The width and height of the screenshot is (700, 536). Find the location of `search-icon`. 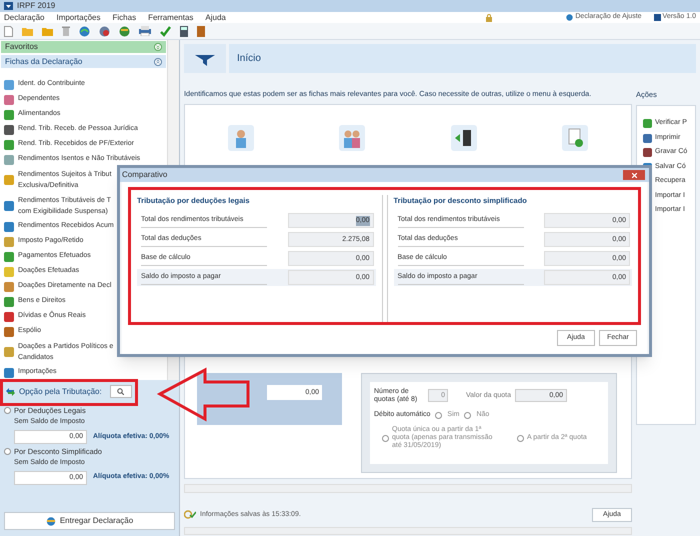

search-icon is located at coordinates (120, 391).